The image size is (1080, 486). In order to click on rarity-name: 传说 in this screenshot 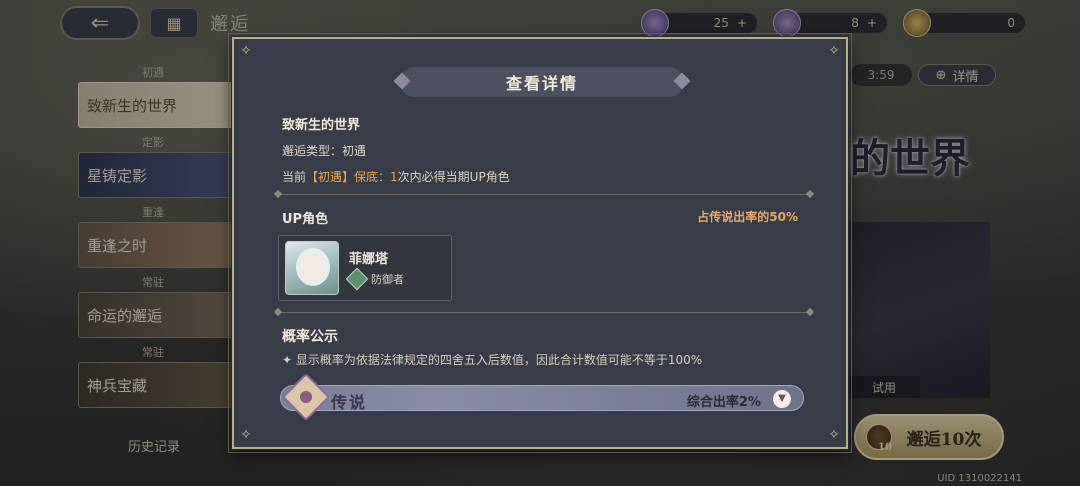, I will do `click(349, 402)`.